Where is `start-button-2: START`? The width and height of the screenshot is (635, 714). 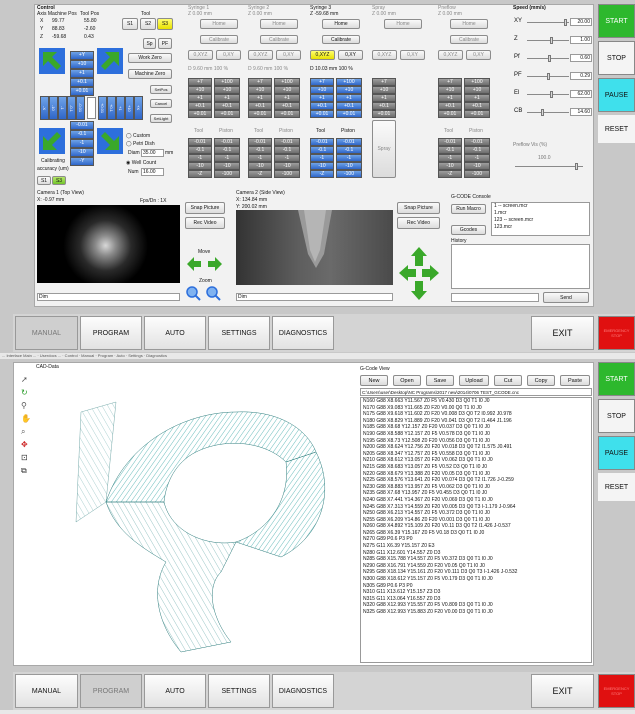 start-button-2: START is located at coordinates (616, 379).